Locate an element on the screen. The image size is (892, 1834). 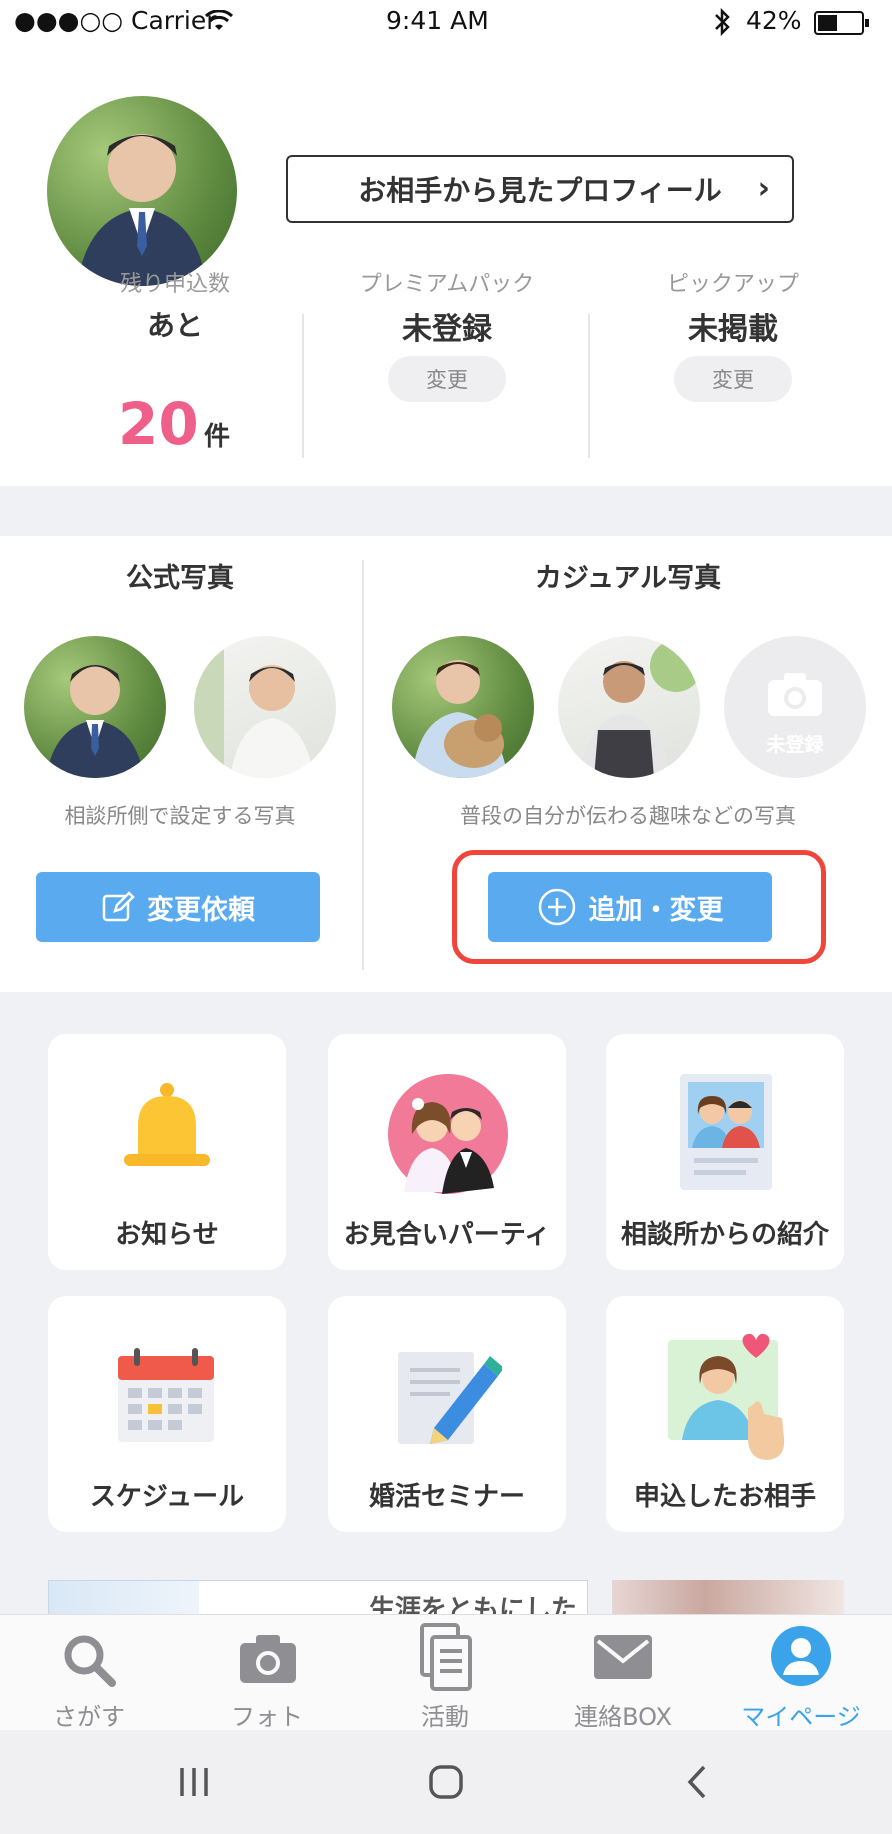
tab-label: さがす is located at coordinates (89, 1717).